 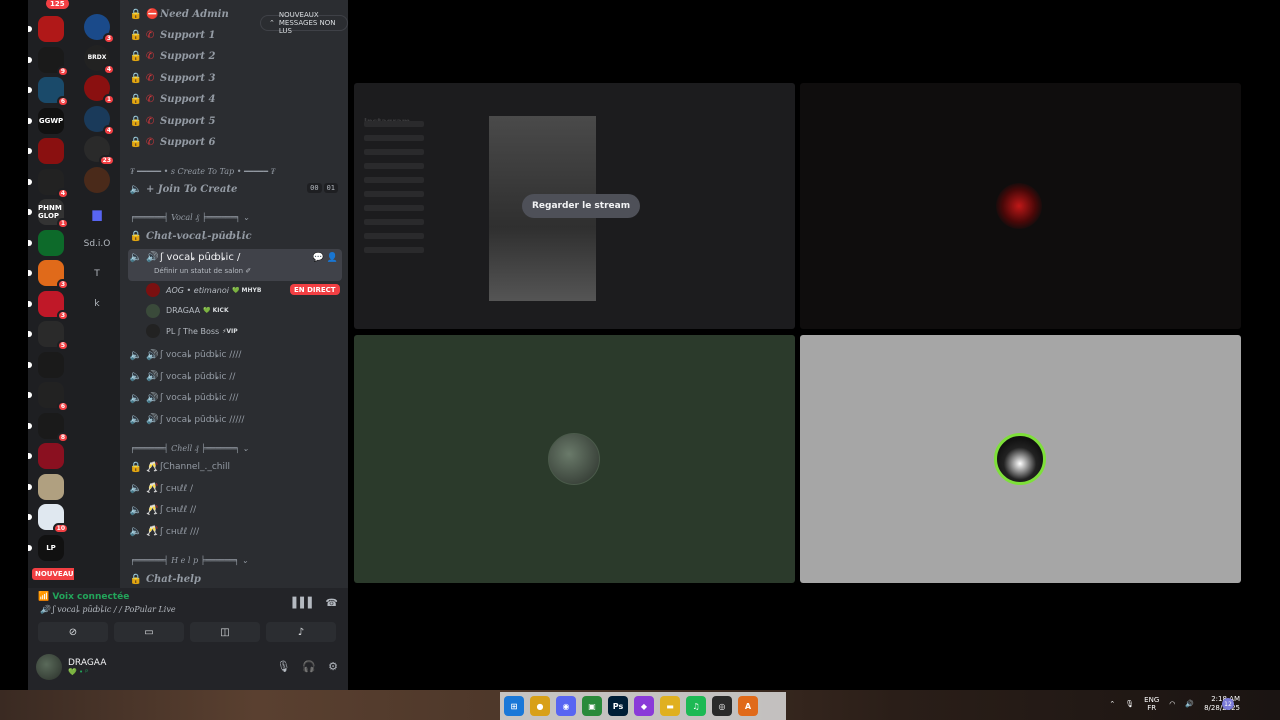 I want to click on folder-server-icon, so click(x=97, y=179).